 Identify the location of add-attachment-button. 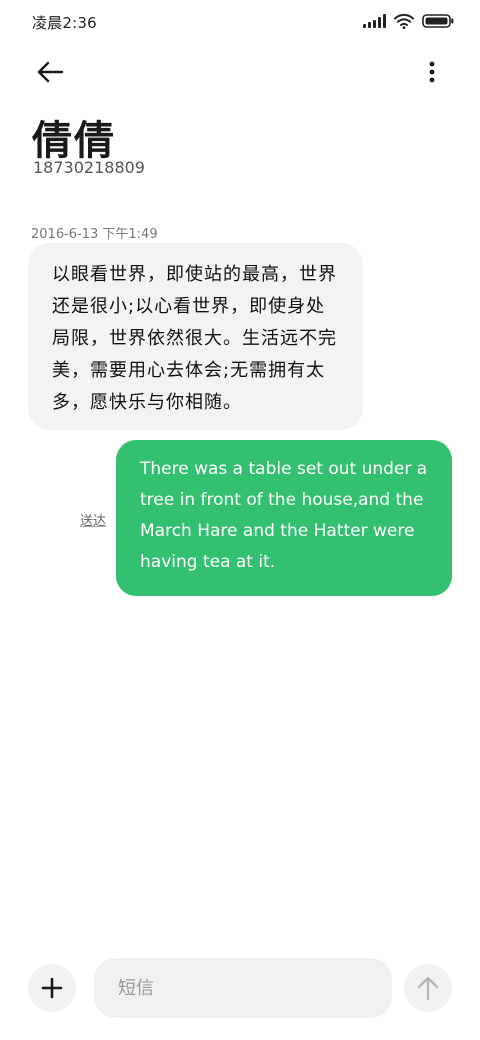
(52, 988).